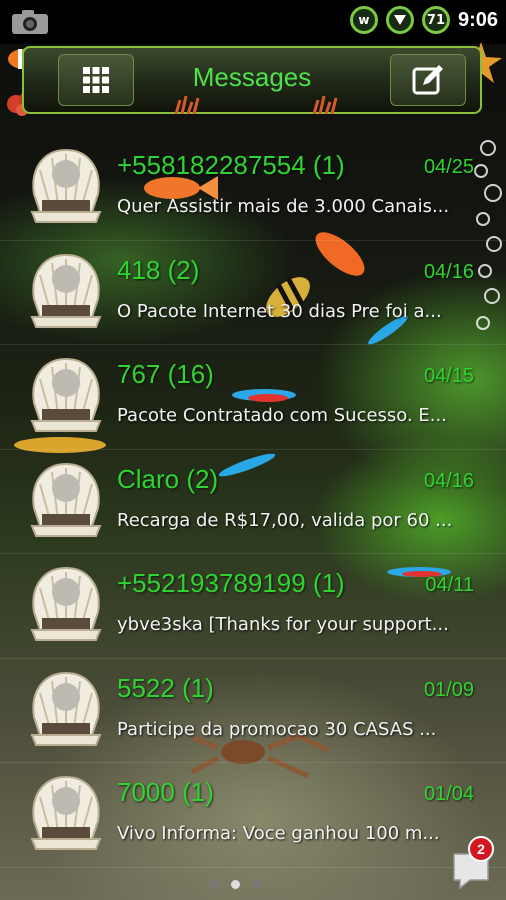 The image size is (506, 900). Describe the element at coordinates (448, 794) in the screenshot. I see `conversation-date: 01/04` at that location.